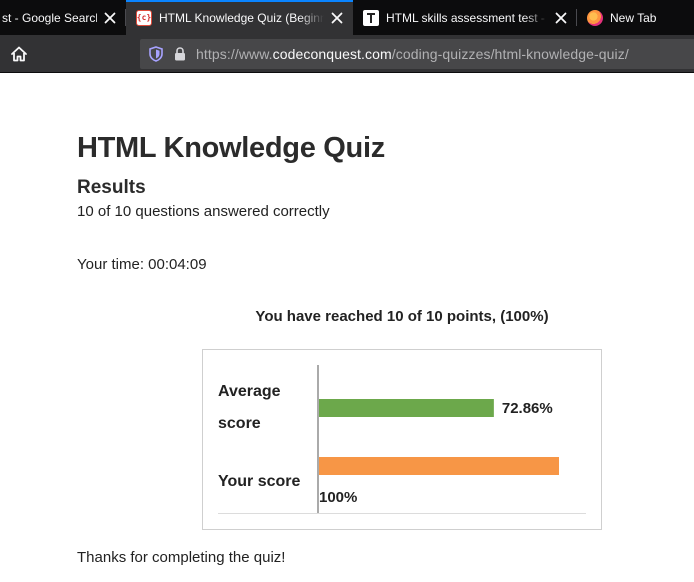 This screenshot has height=582, width=694. What do you see at coordinates (180, 54) in the screenshot?
I see `lock-icon` at bounding box center [180, 54].